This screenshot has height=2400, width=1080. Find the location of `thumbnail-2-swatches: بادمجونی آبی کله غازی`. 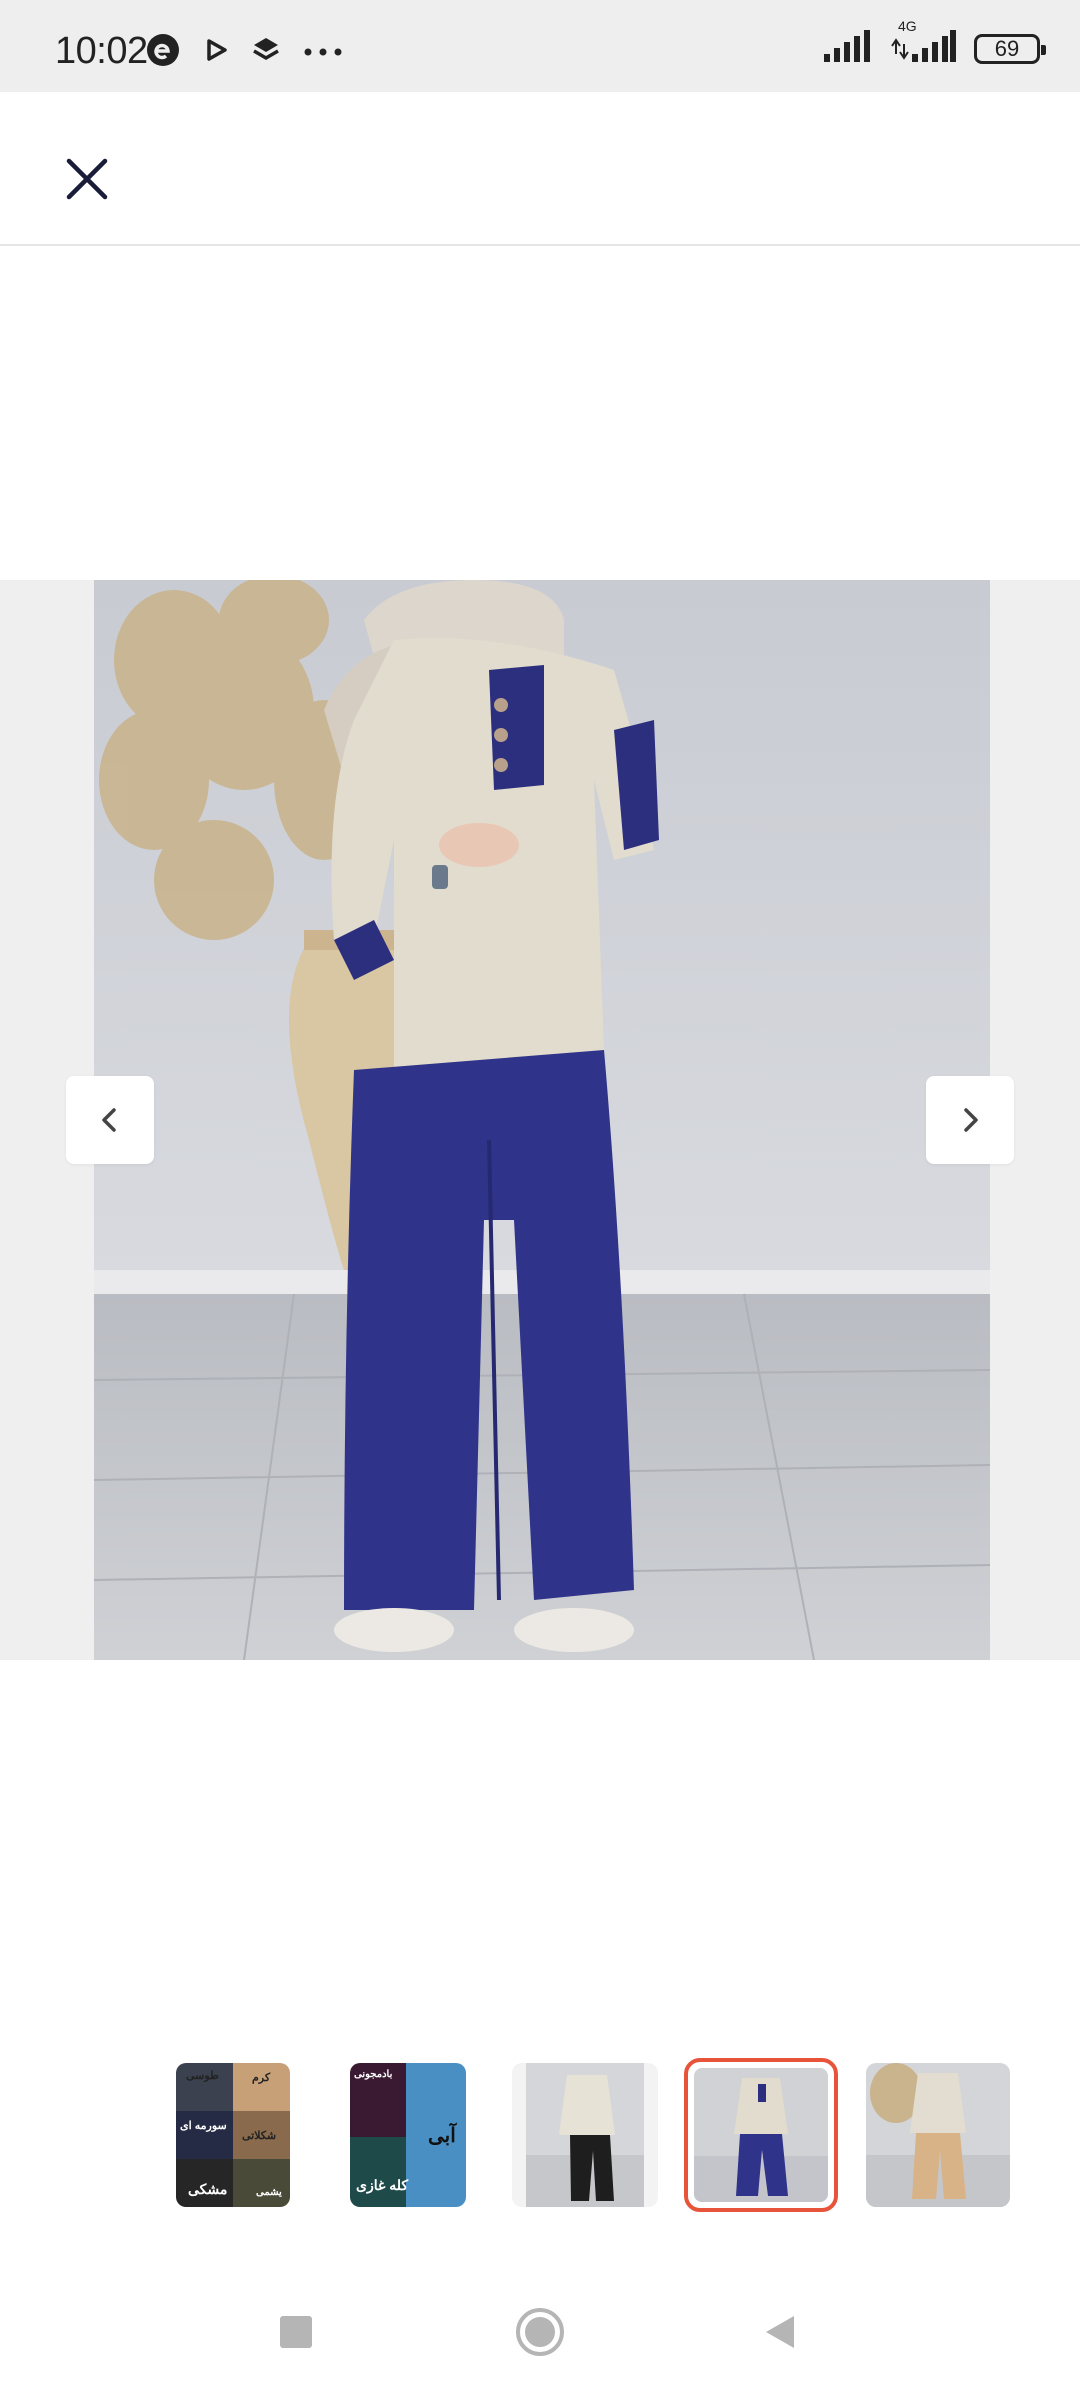

thumbnail-2-swatches: بادمجونی آبی کله غازی is located at coordinates (408, 2135).